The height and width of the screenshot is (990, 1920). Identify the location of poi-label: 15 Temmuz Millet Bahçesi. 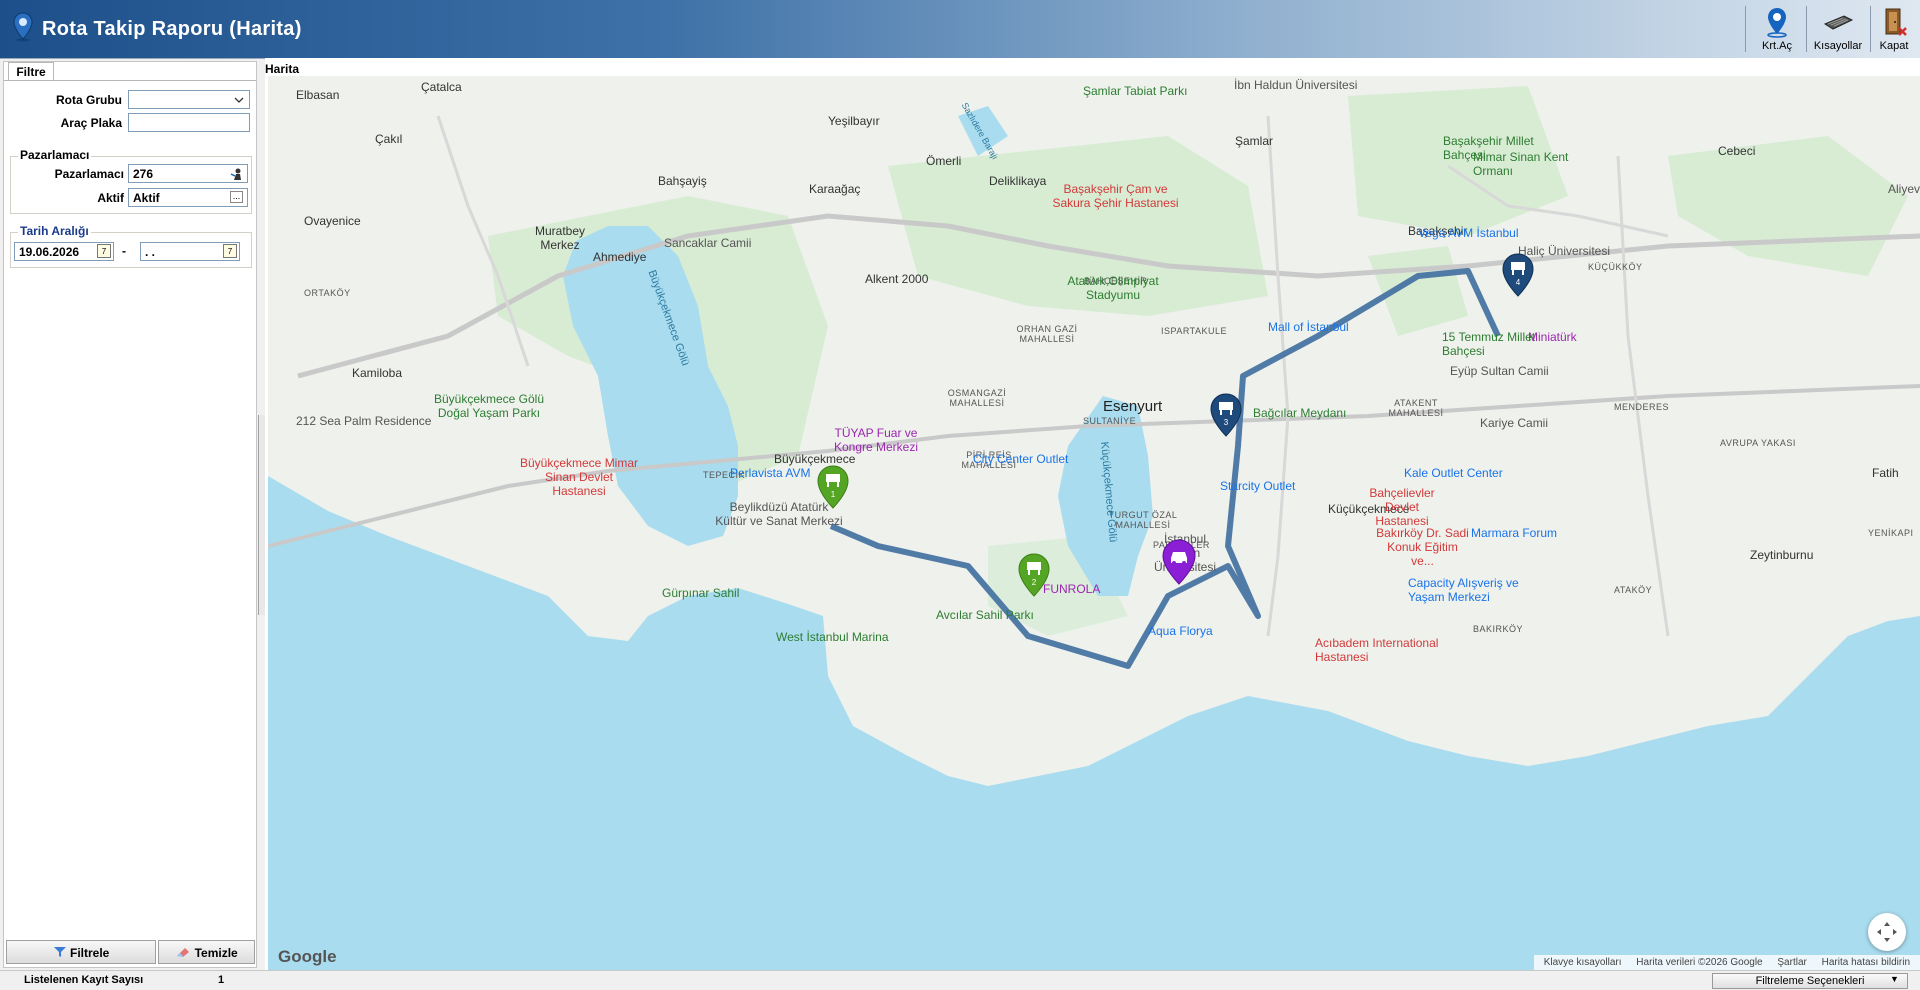
(1492, 344).